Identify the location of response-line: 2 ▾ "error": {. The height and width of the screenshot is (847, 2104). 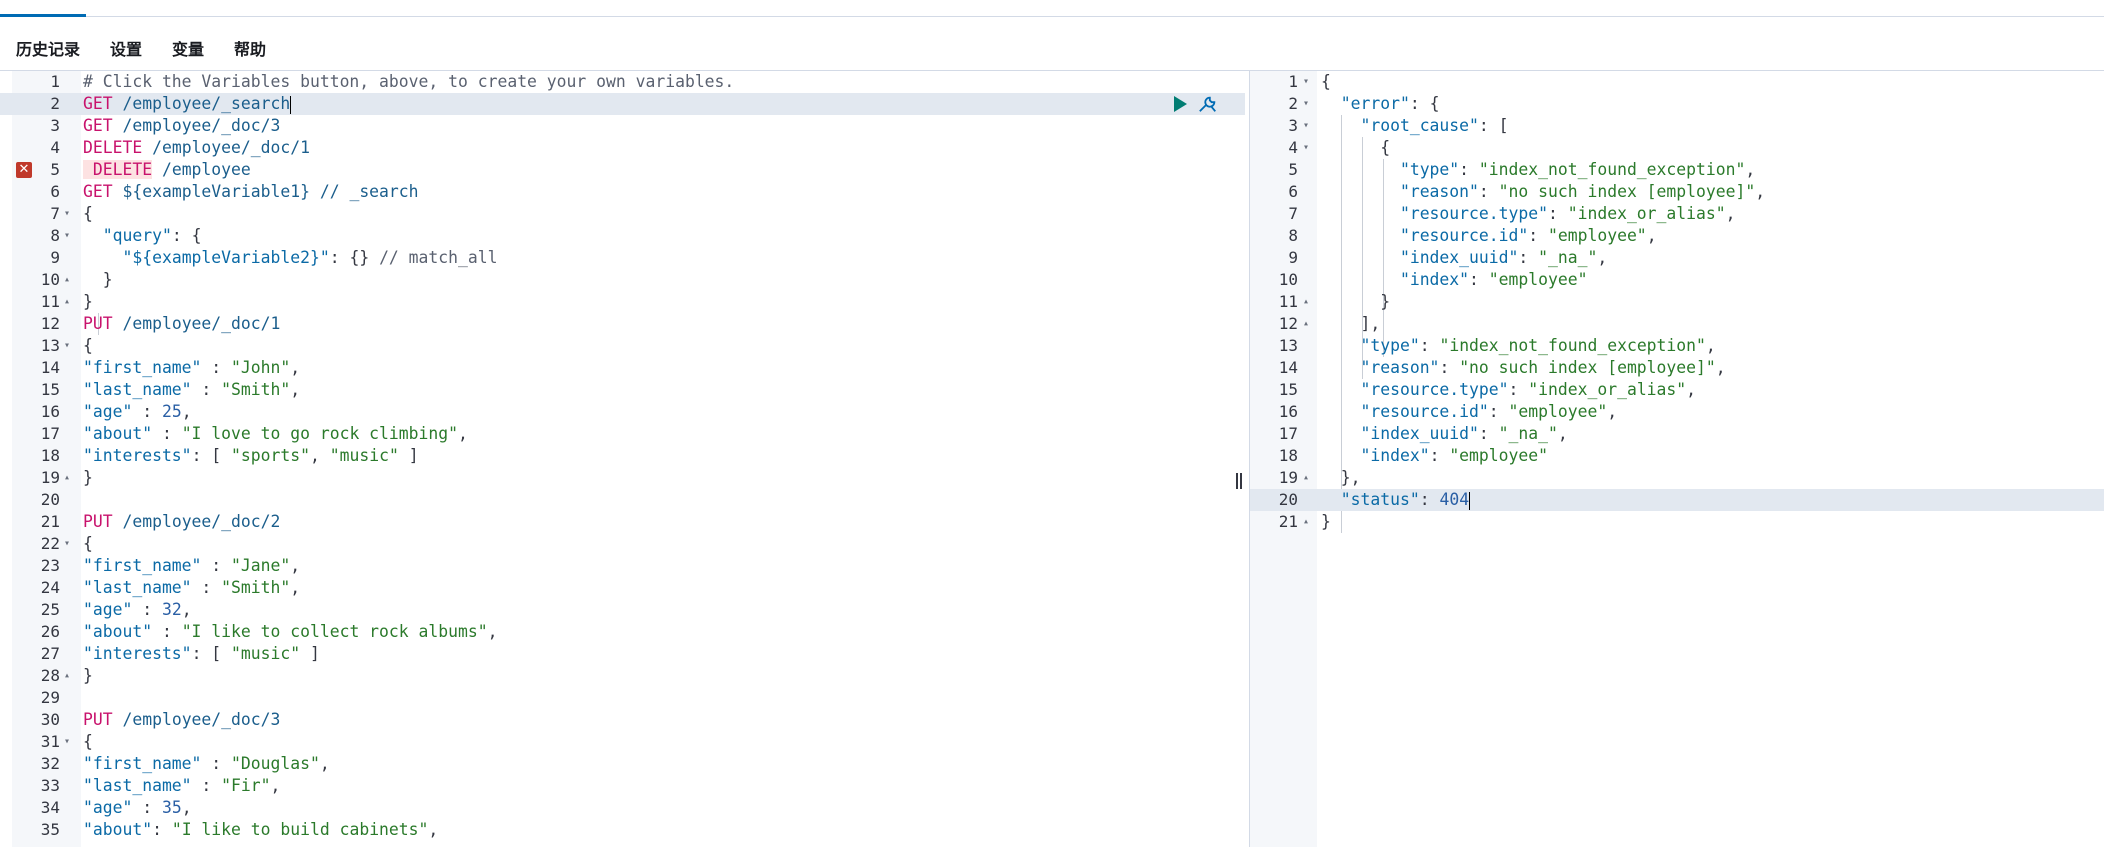
(1677, 104).